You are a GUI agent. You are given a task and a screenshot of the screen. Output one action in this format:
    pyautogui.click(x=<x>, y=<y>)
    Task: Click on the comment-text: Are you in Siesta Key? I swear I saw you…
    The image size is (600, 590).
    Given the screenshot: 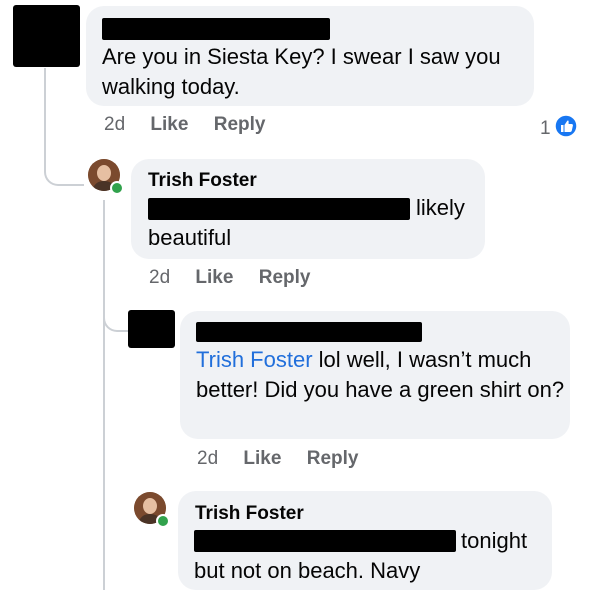 What is the action you would take?
    pyautogui.click(x=301, y=71)
    